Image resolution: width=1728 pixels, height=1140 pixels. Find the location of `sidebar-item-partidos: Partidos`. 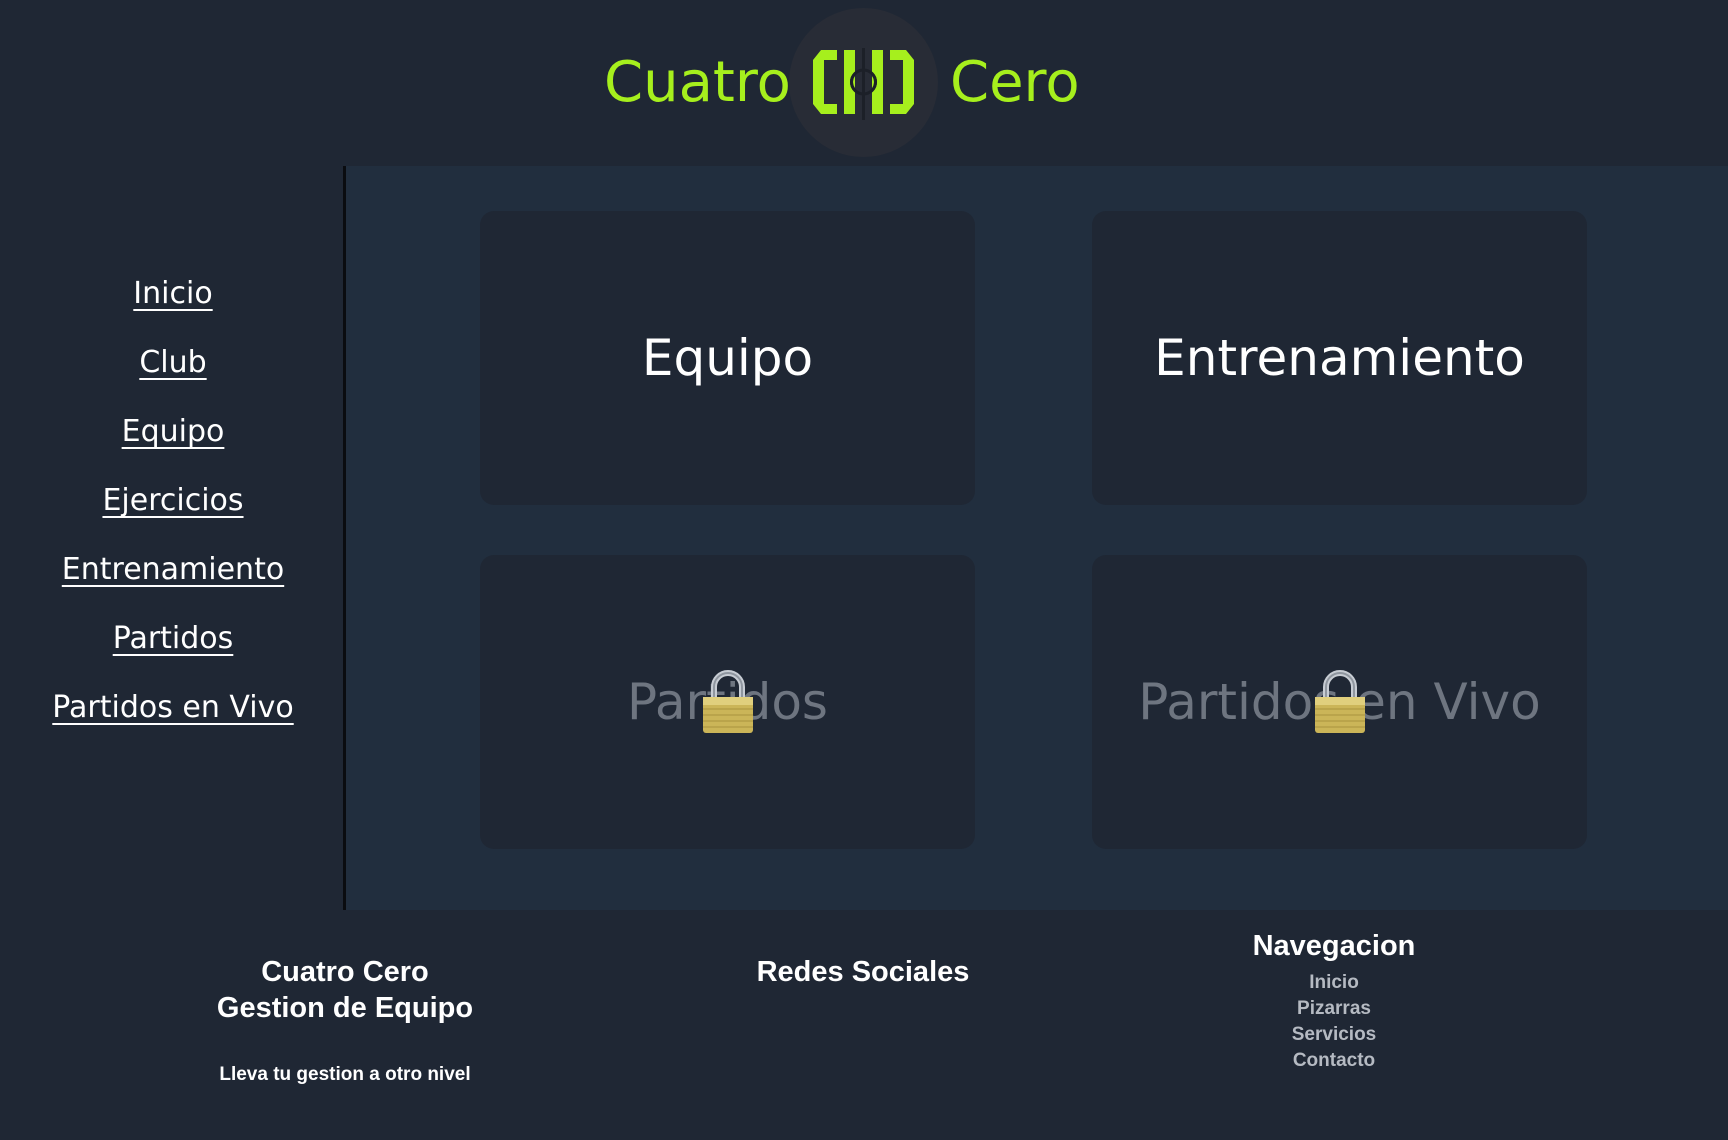

sidebar-item-partidos: Partidos is located at coordinates (173, 639).